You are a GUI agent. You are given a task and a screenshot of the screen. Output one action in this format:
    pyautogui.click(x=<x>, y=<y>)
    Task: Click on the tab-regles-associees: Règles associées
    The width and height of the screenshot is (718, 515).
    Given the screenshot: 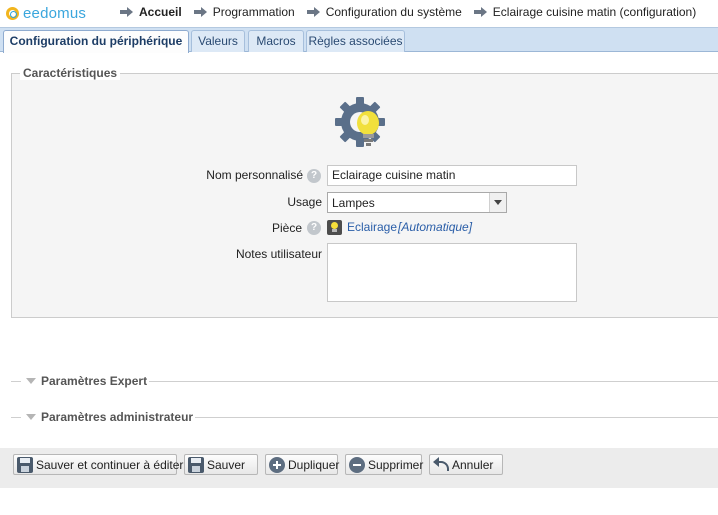 What is the action you would take?
    pyautogui.click(x=355, y=41)
    